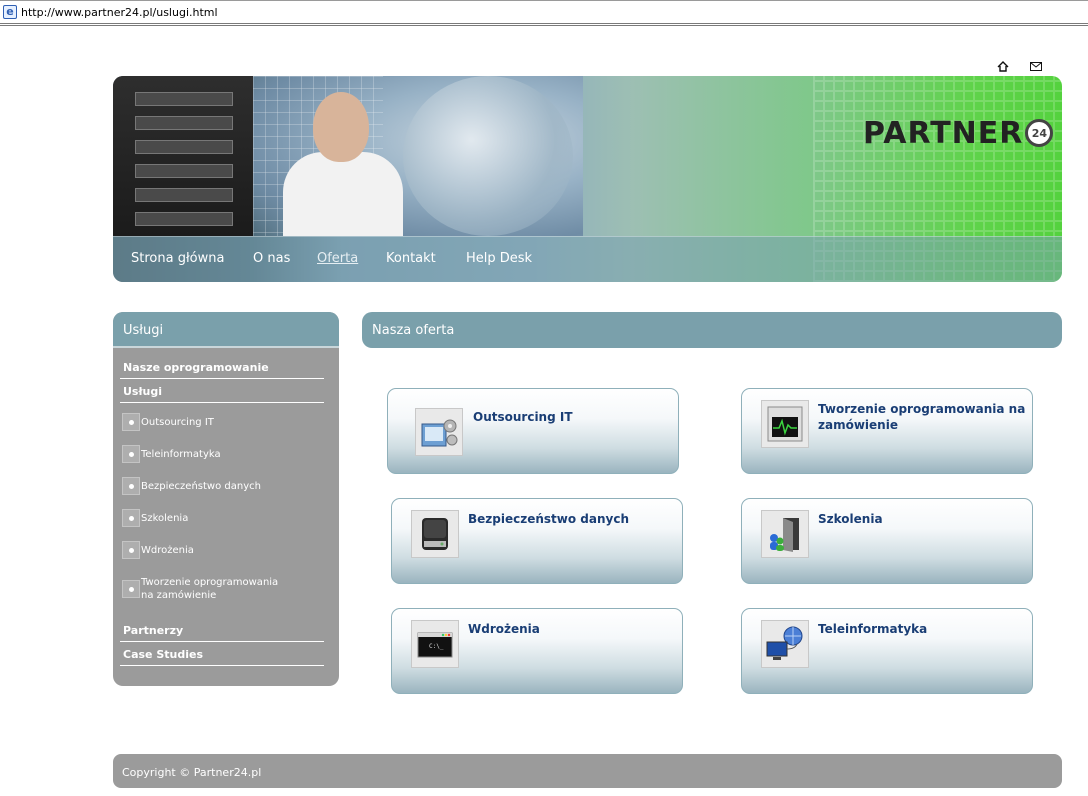 This screenshot has width=1088, height=796. I want to click on sidebar-subitem-label: Bezpieczeństwo danych, so click(201, 486).